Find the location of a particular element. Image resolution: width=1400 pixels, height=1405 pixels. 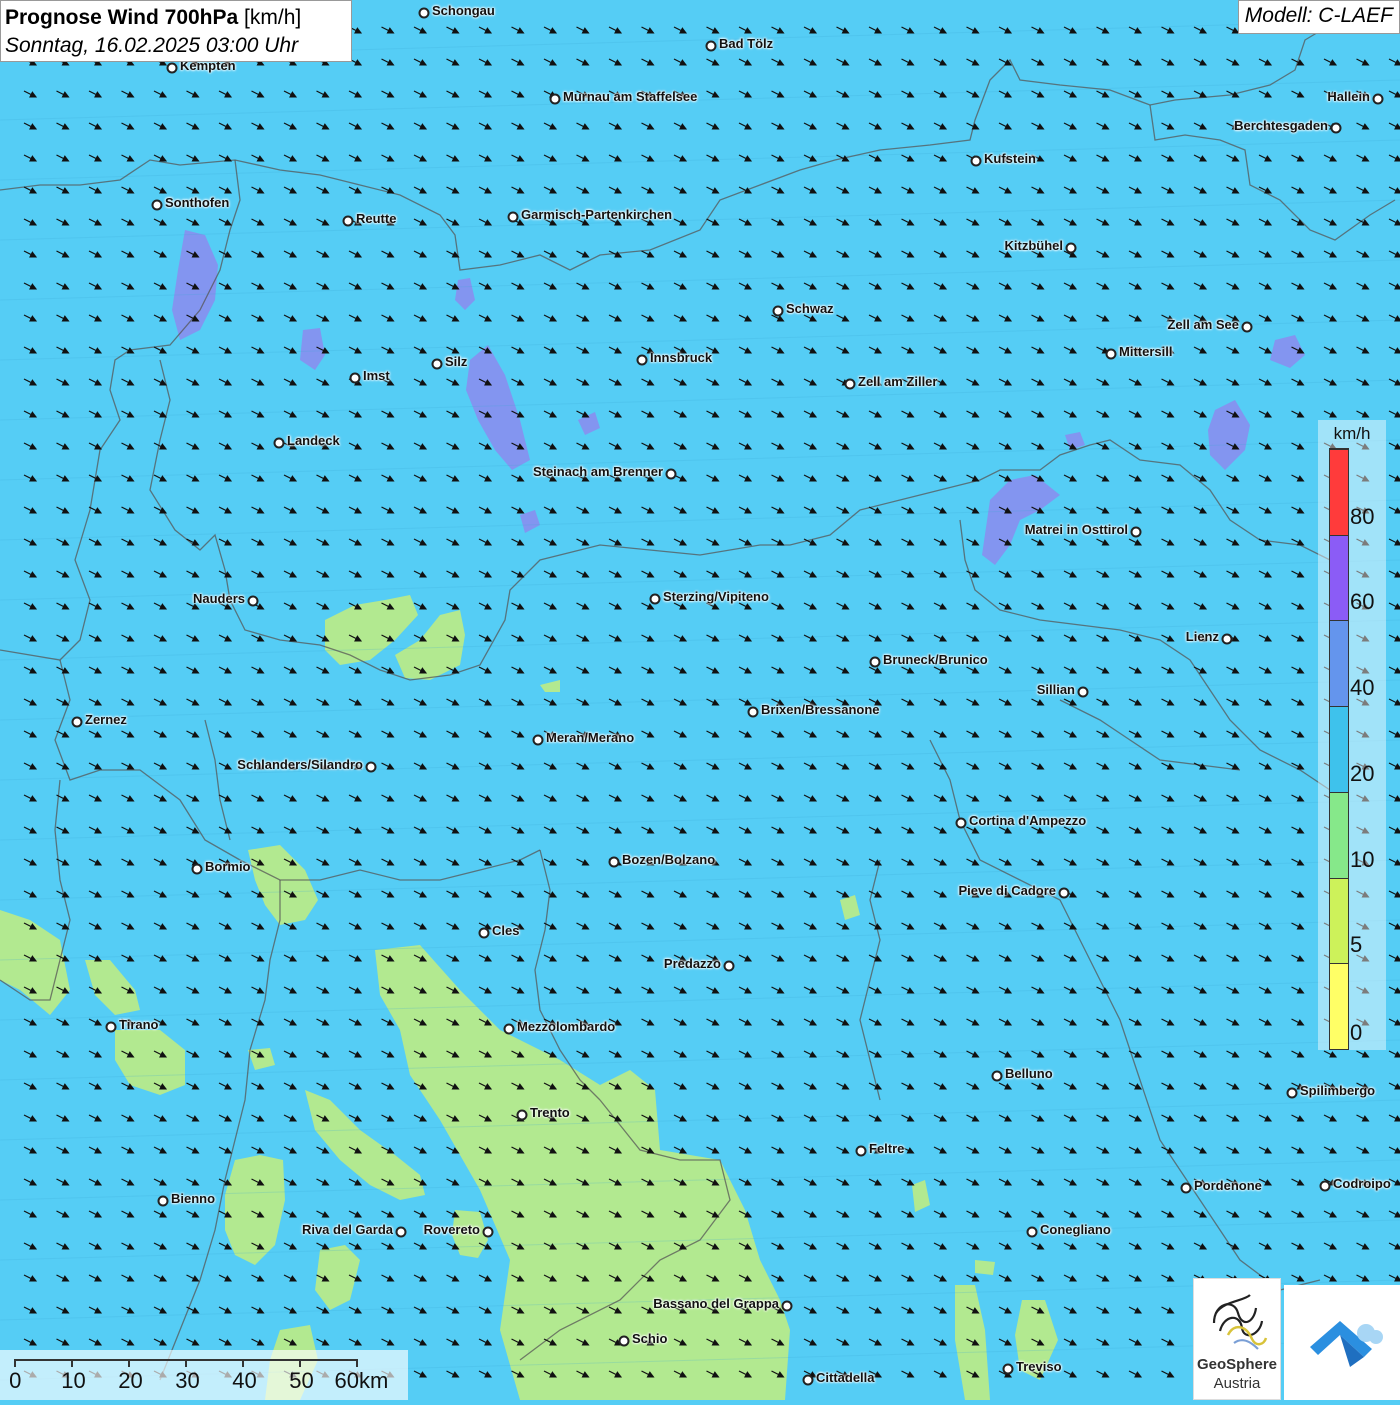

city-label: Bruneck/Brunico is located at coordinates (935, 659).